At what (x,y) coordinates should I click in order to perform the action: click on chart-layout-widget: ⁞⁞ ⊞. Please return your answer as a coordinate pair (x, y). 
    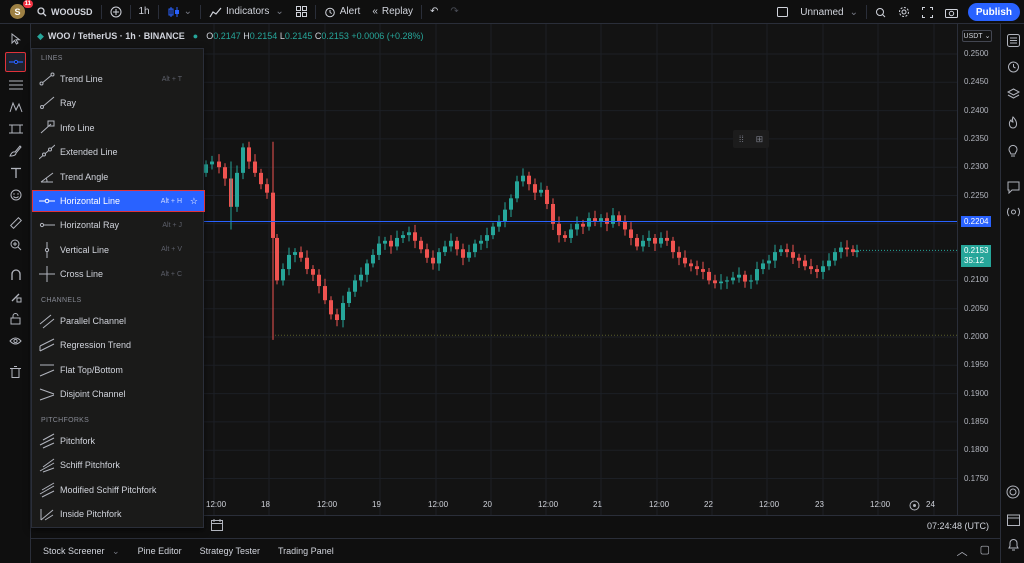
    Looking at the image, I should click on (751, 139).